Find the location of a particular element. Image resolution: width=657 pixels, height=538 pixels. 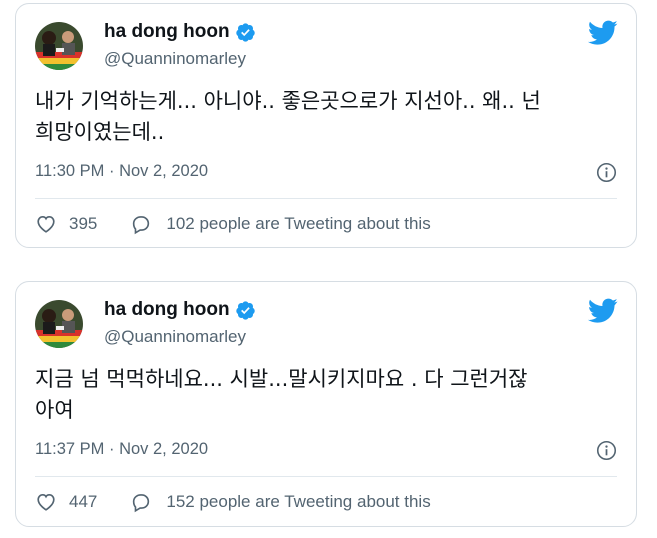

tweet-actions: 395 102 people are Tweeting about this is located at coordinates (233, 224).